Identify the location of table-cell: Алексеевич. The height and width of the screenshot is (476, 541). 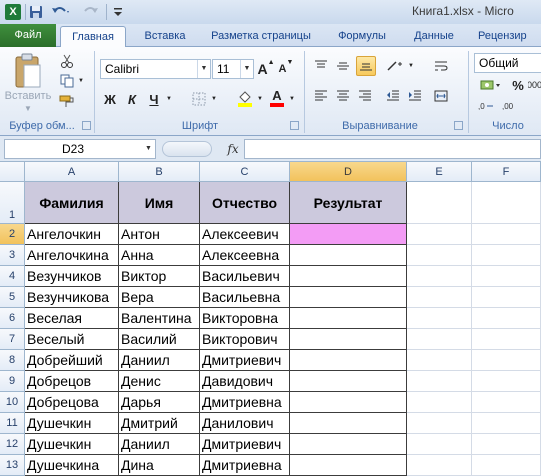
(245, 234).